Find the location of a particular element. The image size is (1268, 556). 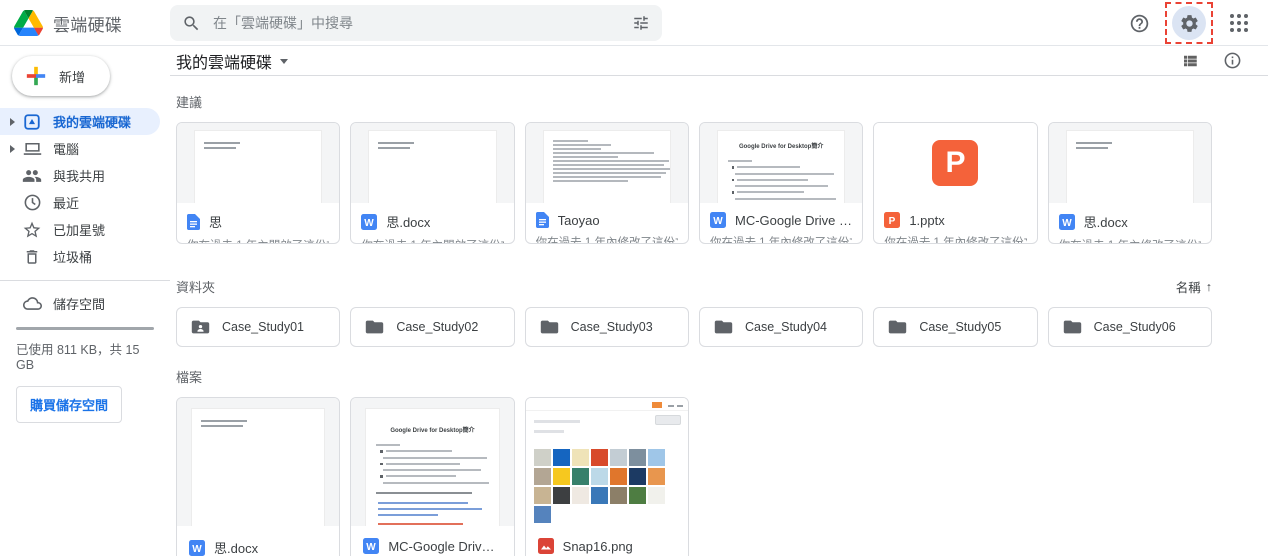

file-card: W 思.docx is located at coordinates (258, 476).